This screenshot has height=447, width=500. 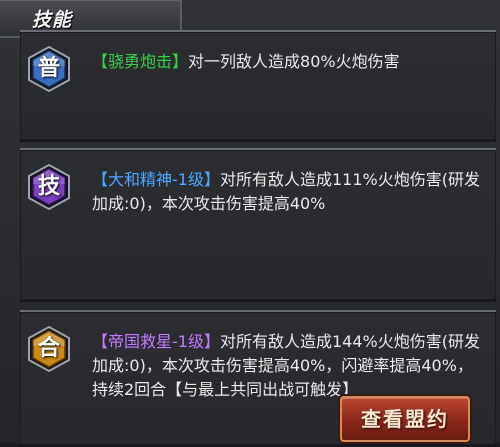 I want to click on combo-skill-badge-icon: 合, so click(x=49, y=349).